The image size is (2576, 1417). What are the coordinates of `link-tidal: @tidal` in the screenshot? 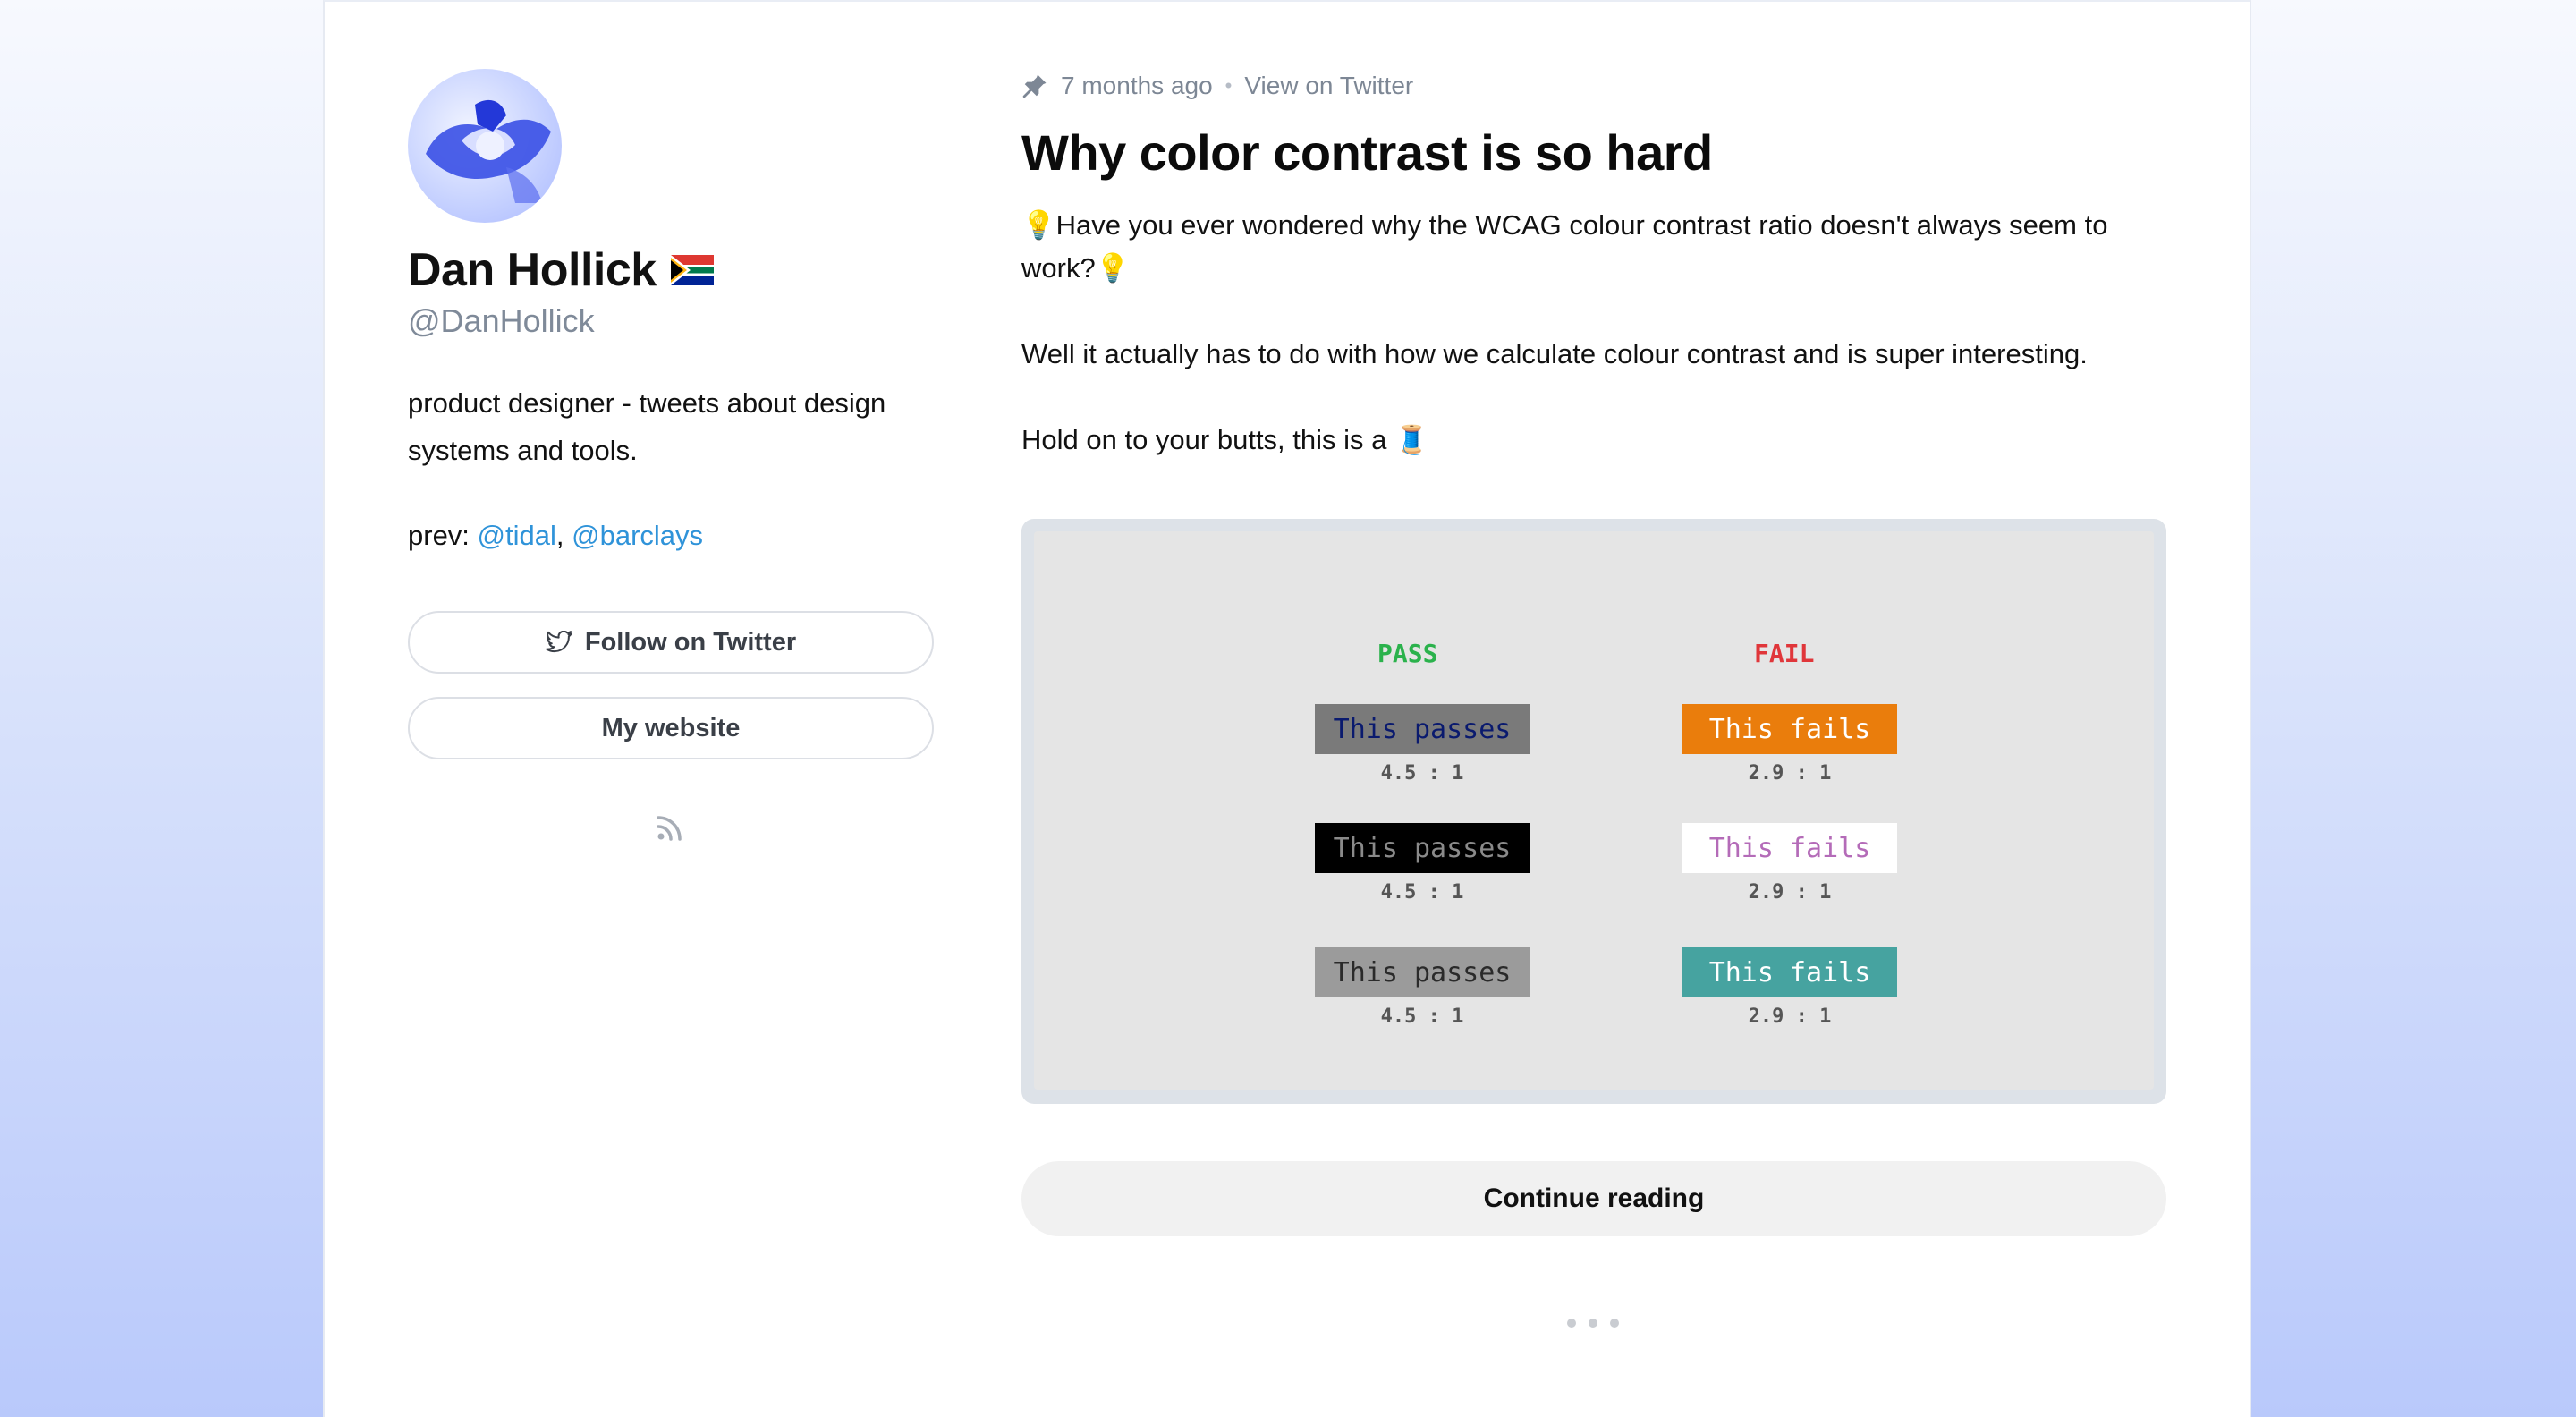 It's located at (517, 536).